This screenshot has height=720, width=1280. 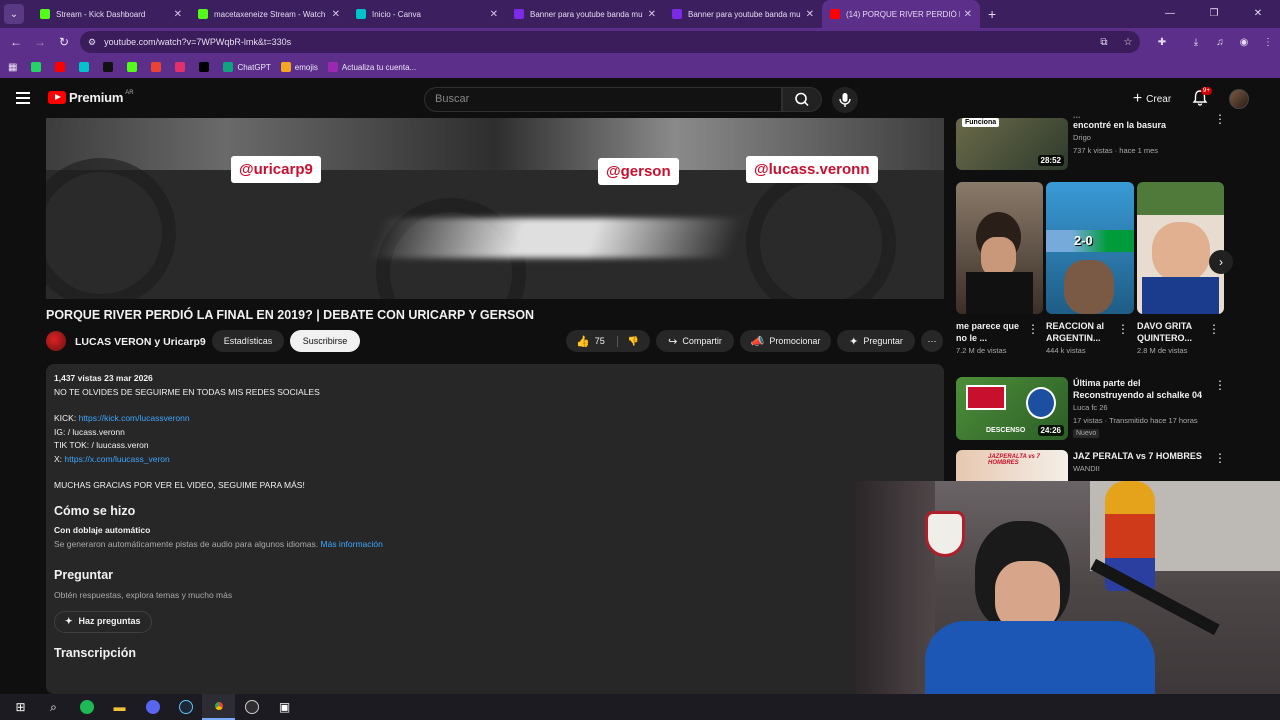 I want to click on start-button: ⊞, so click(x=20, y=707).